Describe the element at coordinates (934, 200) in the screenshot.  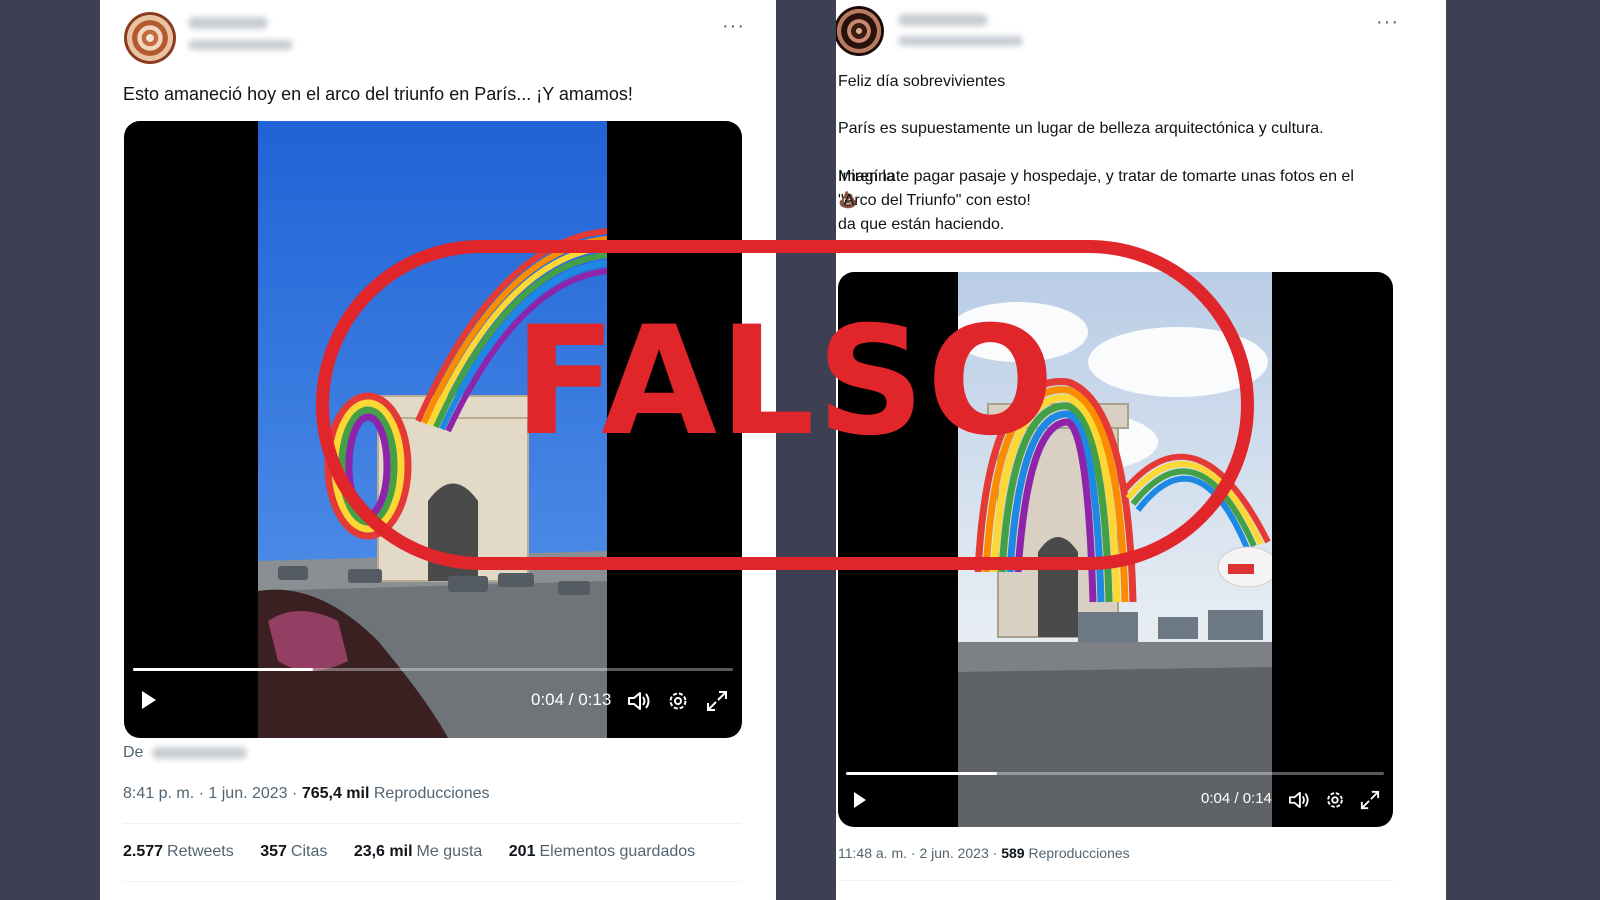
I see `tweet-text-line: "Arco del Triunfo" con esto!` at that location.